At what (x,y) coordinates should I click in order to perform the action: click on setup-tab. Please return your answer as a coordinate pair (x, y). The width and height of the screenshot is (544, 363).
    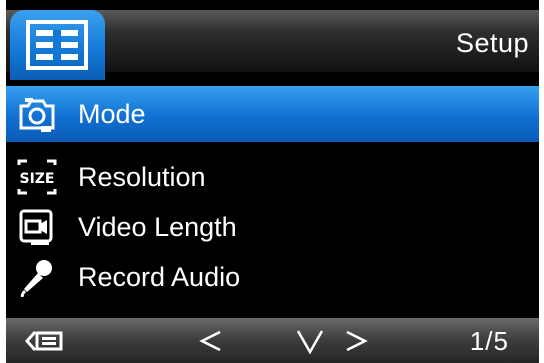
    Looking at the image, I should click on (57, 45).